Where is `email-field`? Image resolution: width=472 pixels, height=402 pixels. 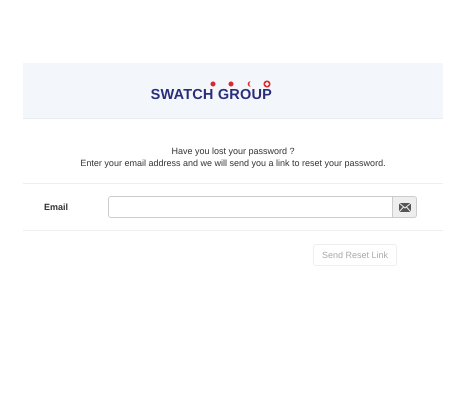
email-field is located at coordinates (250, 207).